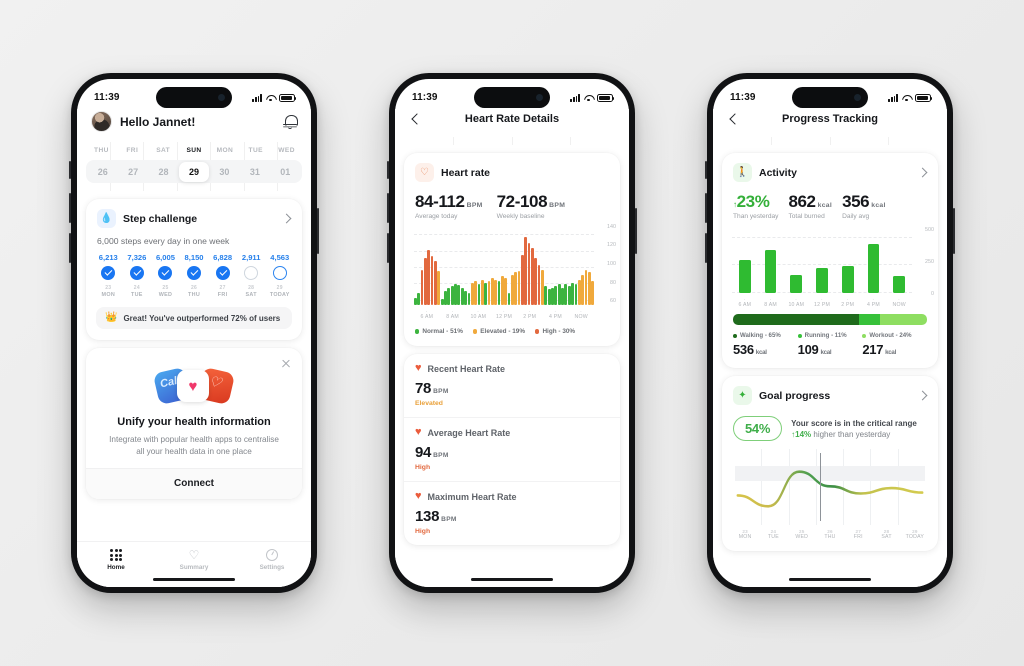  I want to click on goal-card-header: ✦ Goal progress, so click(830, 394).